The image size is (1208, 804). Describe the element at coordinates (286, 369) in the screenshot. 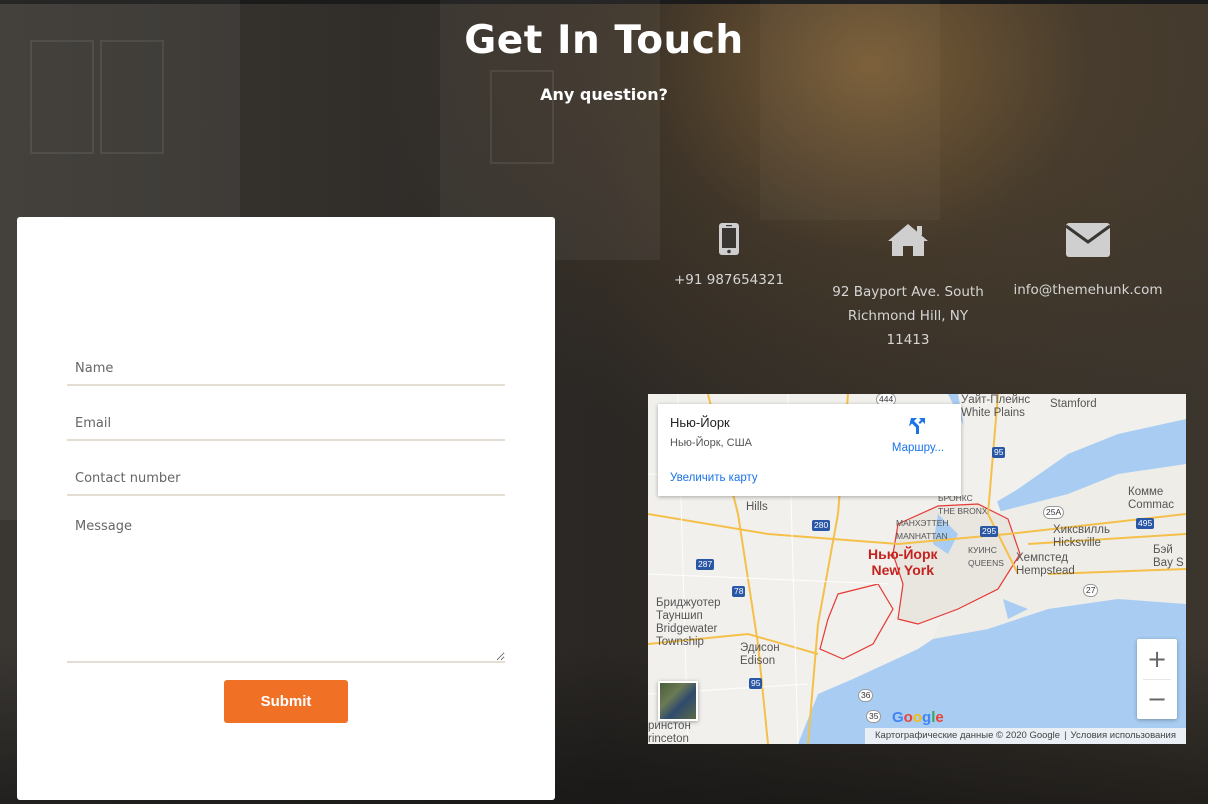

I see `name-input` at that location.